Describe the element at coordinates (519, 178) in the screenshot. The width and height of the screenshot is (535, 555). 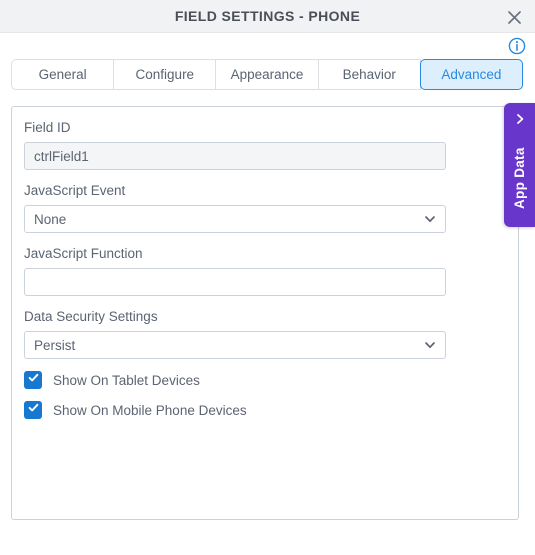
I see `app-data-label: App Data` at that location.